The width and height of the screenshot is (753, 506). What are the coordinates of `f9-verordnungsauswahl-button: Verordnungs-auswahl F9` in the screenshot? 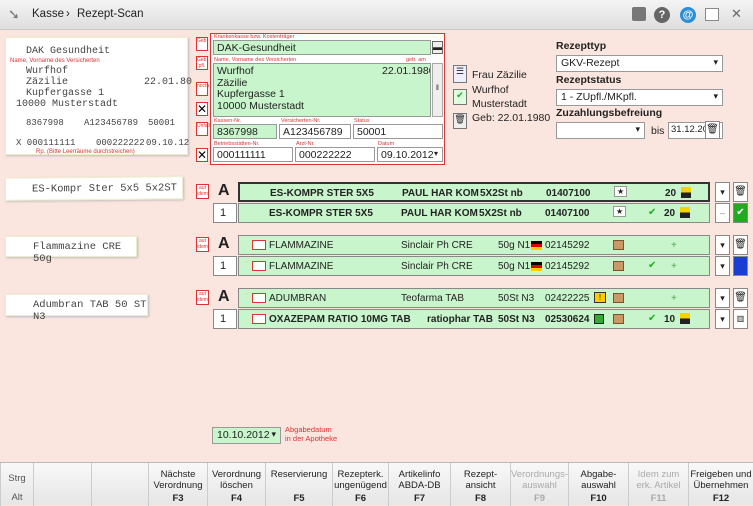 It's located at (539, 484).